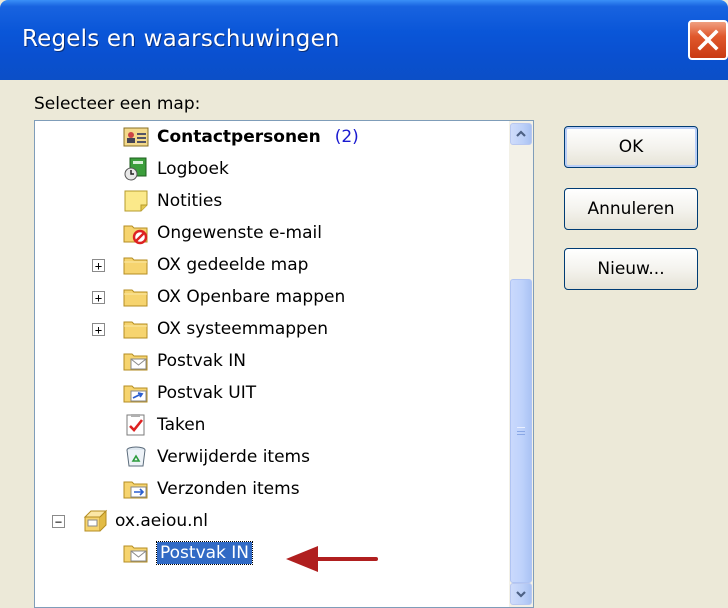  I want to click on tree-item-verwijderde-items: Verwijderde items, so click(216, 457).